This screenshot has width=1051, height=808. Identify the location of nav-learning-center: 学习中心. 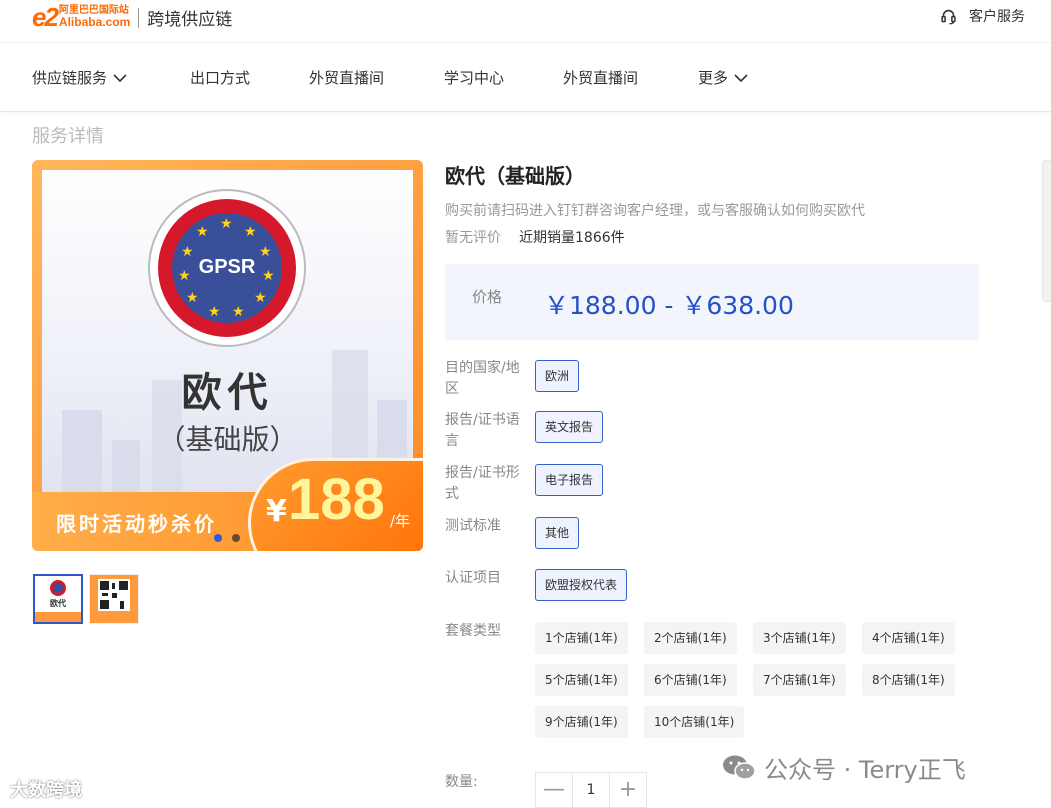
(474, 77).